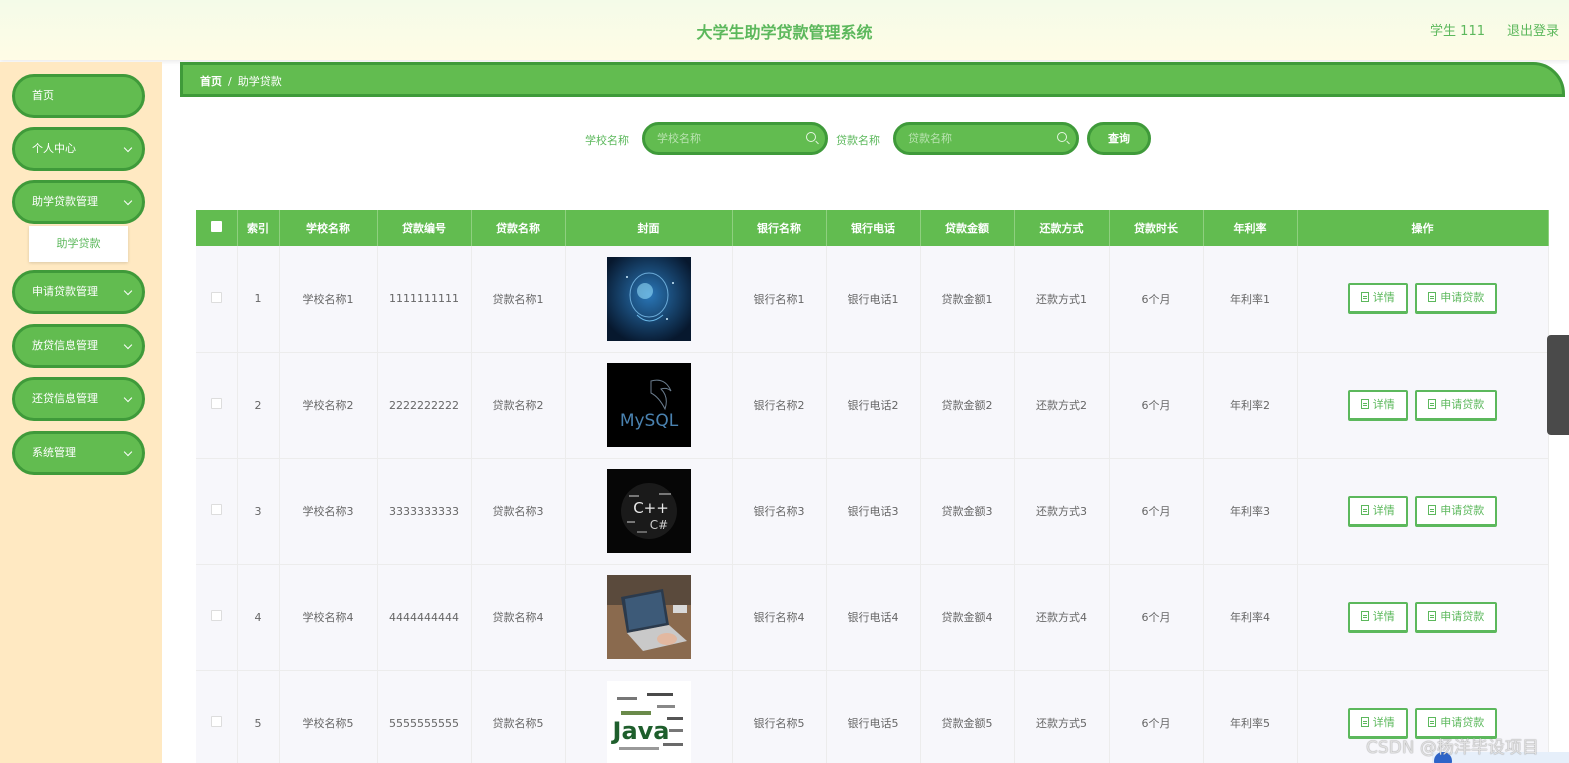 This screenshot has width=1569, height=763. Describe the element at coordinates (258, 405) in the screenshot. I see `index-cell: 2` at that location.